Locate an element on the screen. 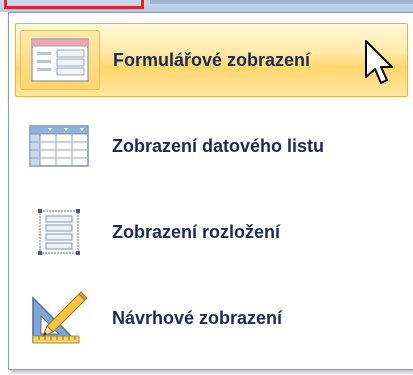 The image size is (413, 375). form-view-icon is located at coordinates (60, 60).